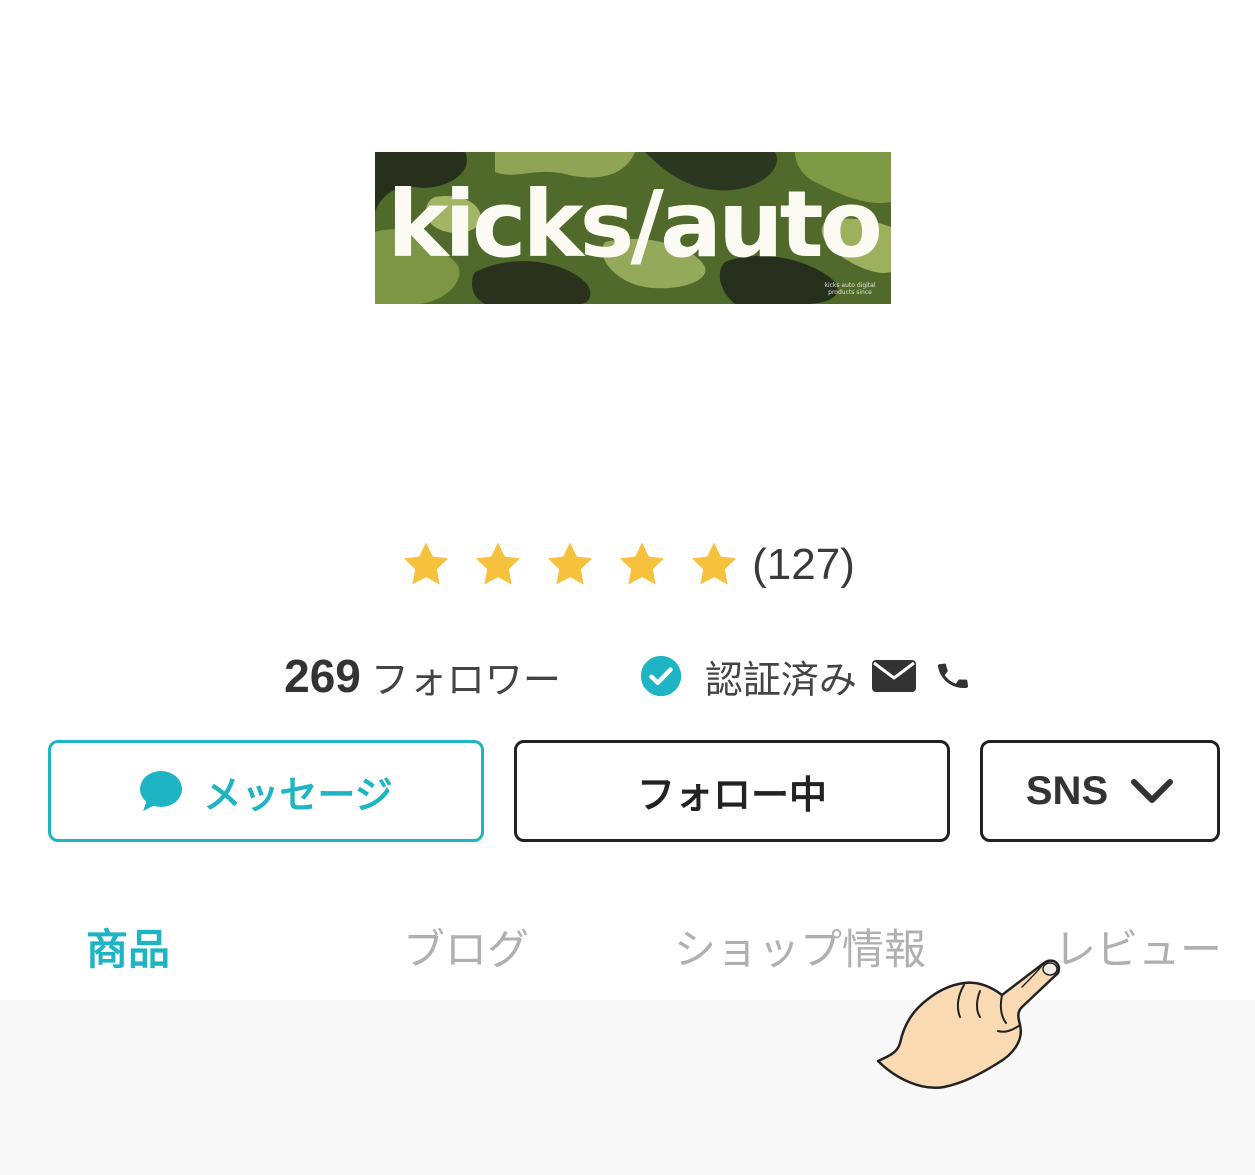 Image resolution: width=1255 pixels, height=1175 pixels. I want to click on sns-dropdown-button: SNS, so click(1100, 791).